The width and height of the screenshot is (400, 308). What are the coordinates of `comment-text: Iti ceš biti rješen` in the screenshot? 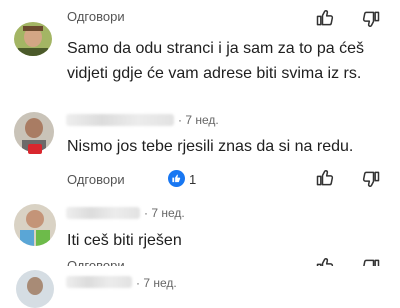 It's located at (124, 240).